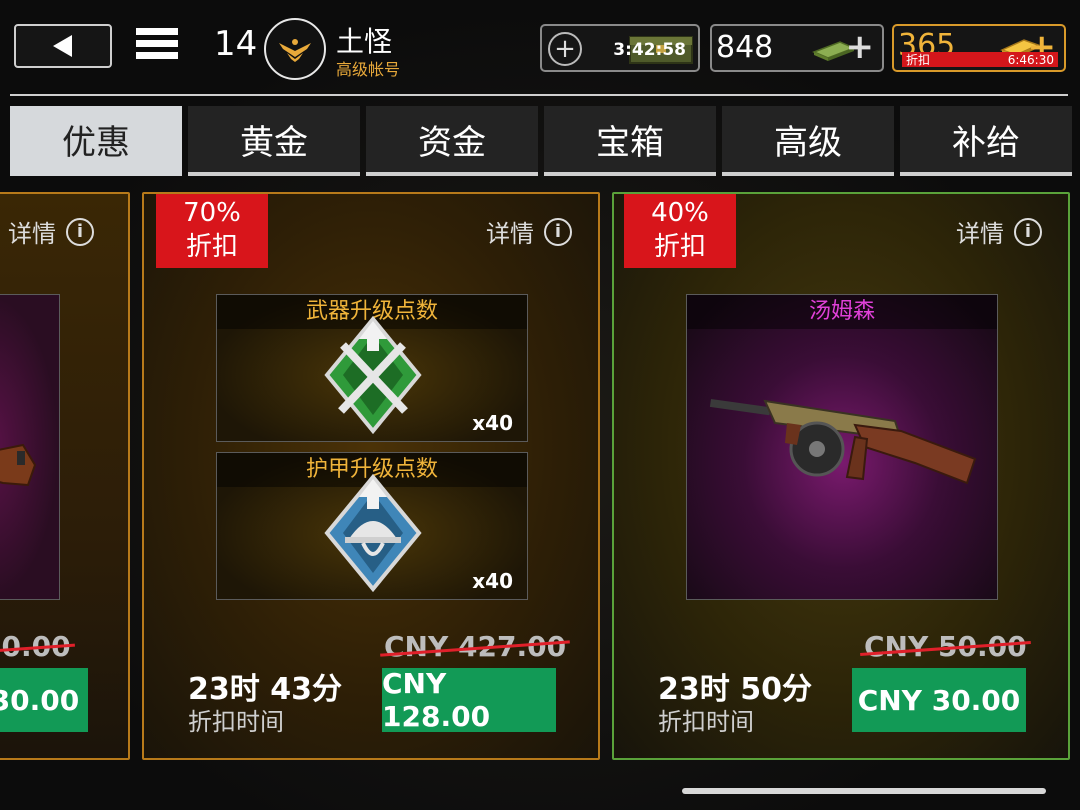  I want to click on gold-resource: 365 + 折扣 6:46:30, so click(979, 48).